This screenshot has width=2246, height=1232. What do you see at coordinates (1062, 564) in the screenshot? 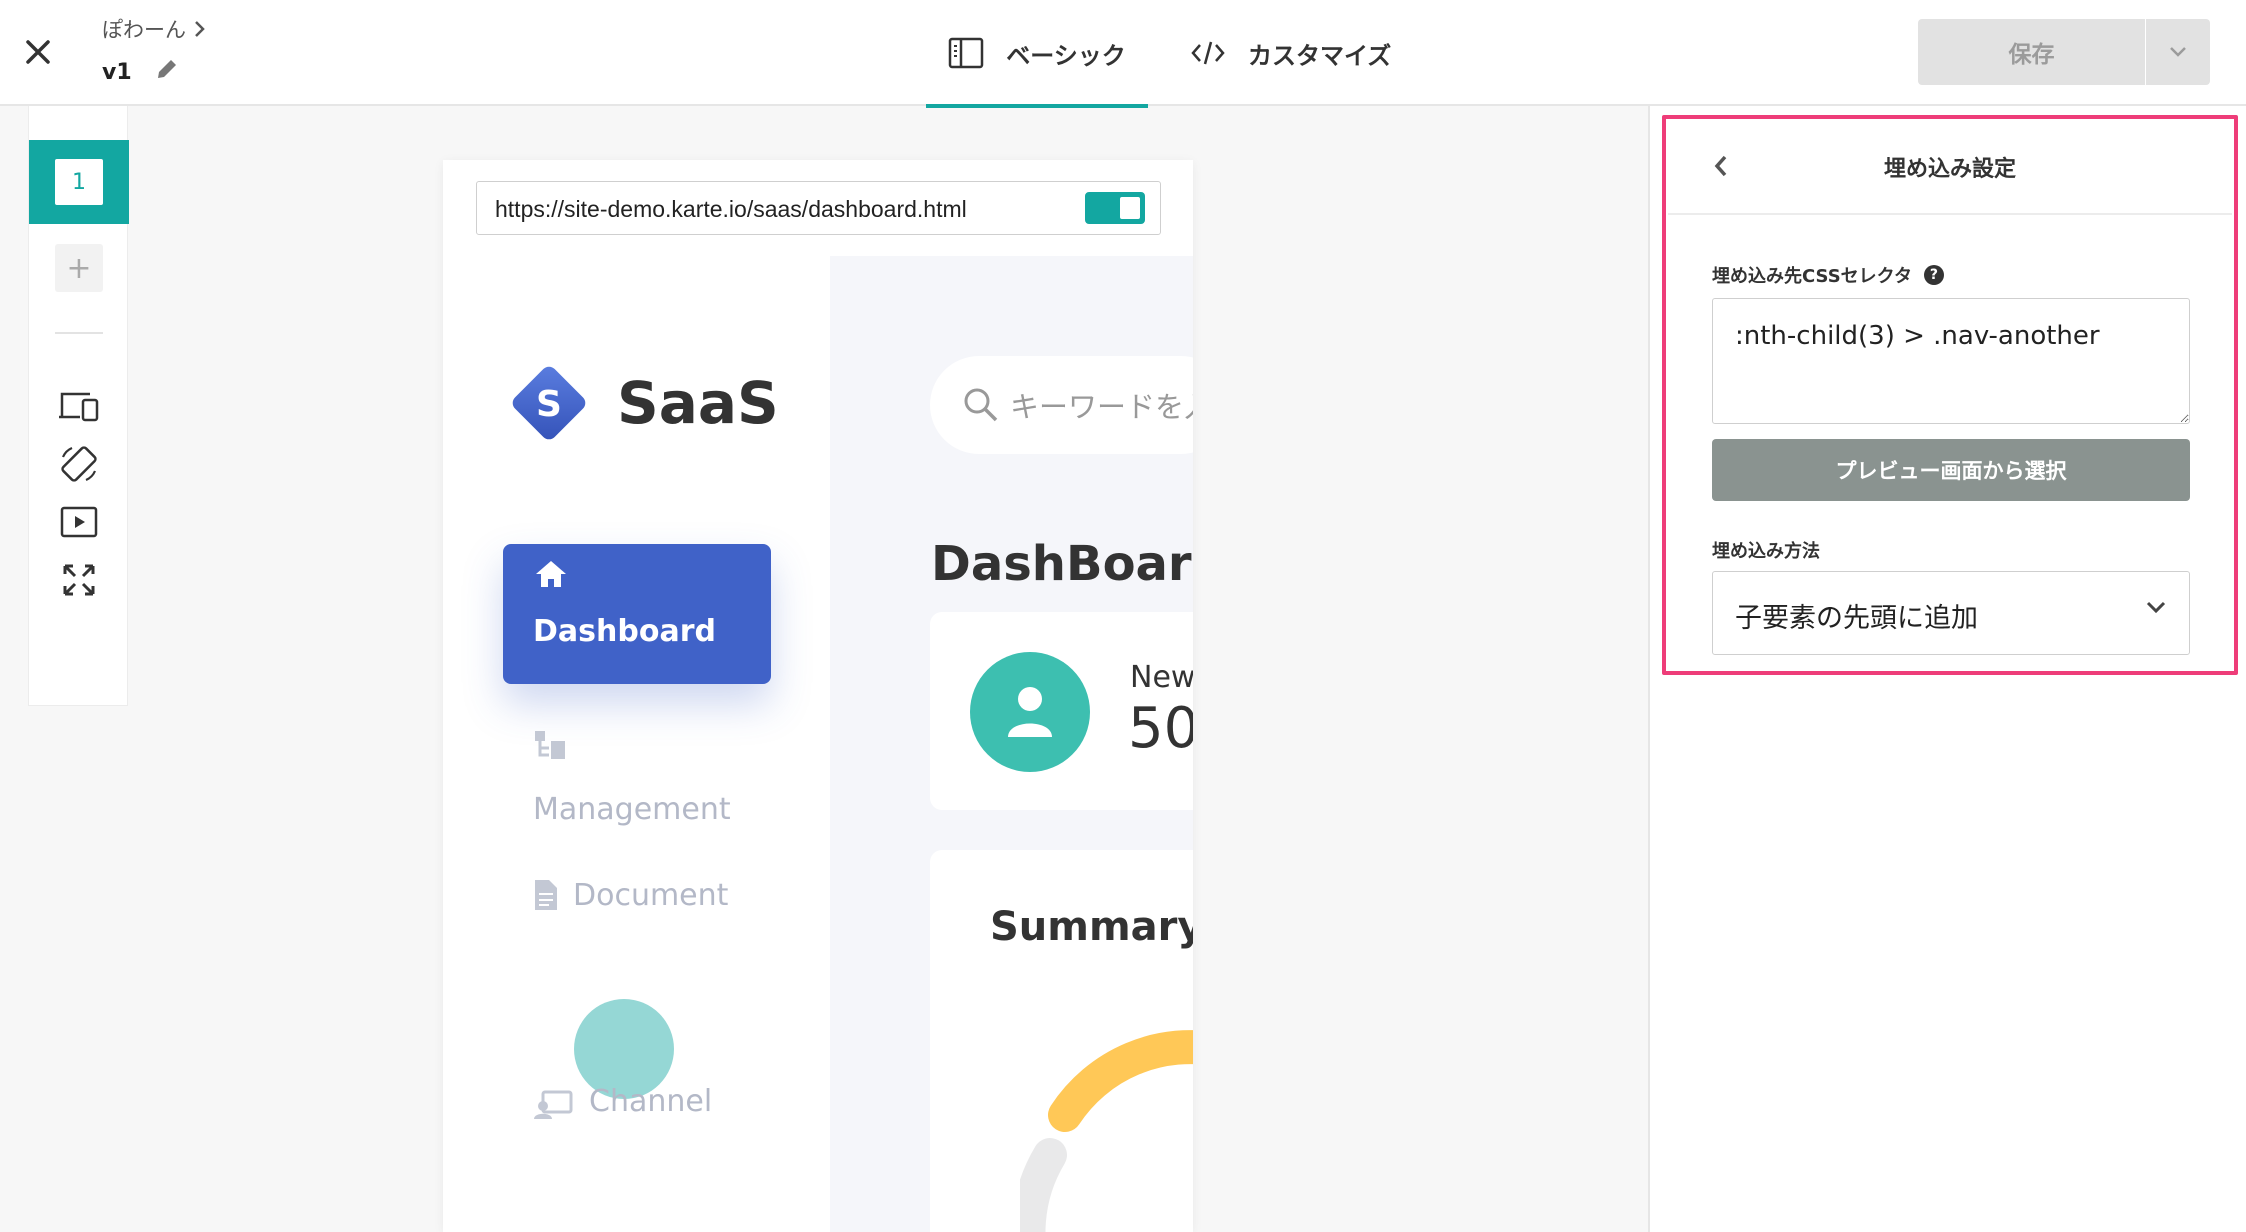
I see `page-title: DashBoard` at bounding box center [1062, 564].